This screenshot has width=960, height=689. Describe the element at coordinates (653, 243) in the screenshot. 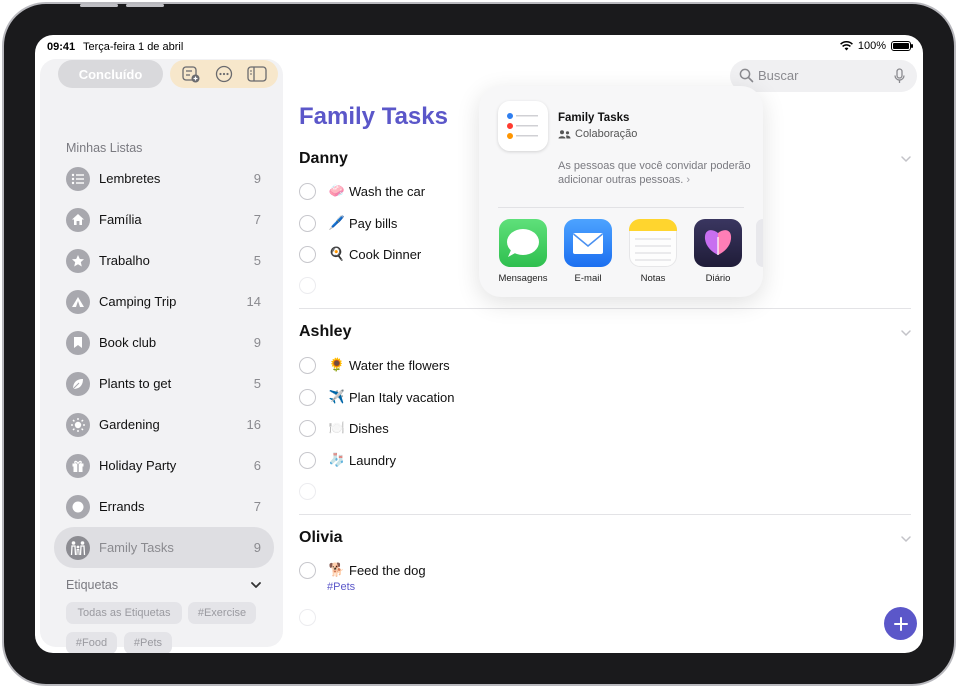

I see `notes-icon` at that location.